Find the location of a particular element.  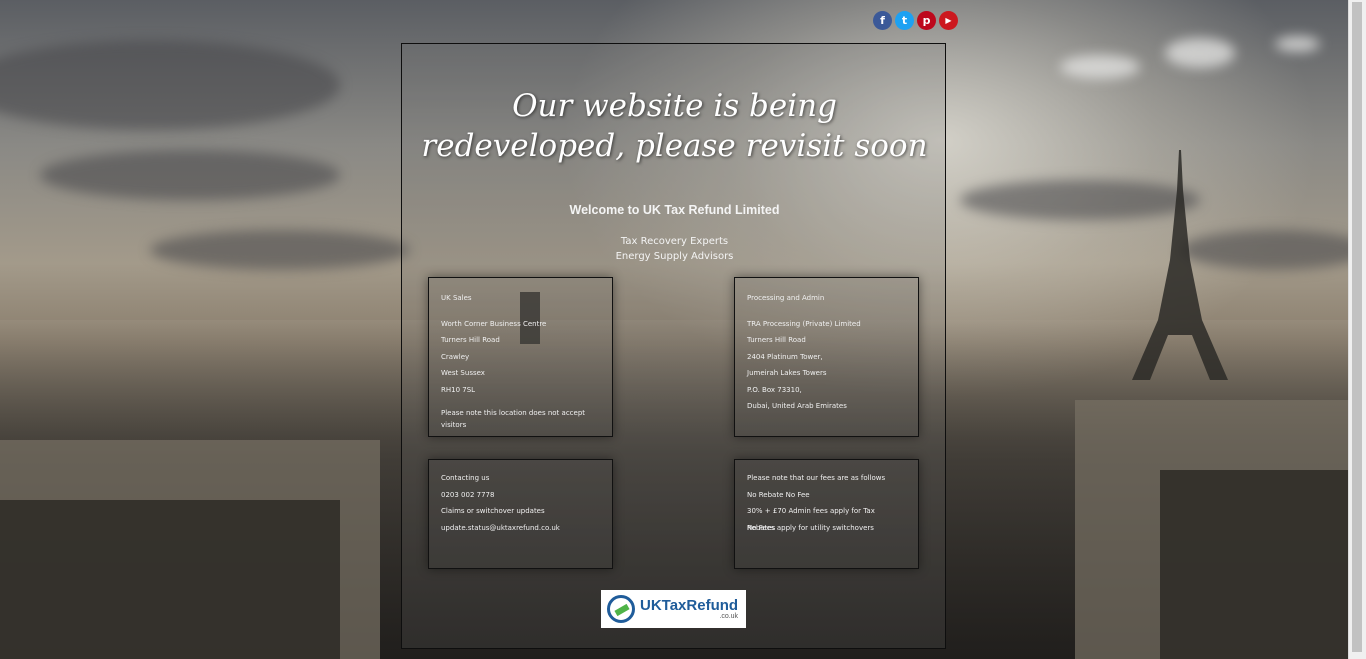

email-link: update.status@uktaxrefund.co.uk is located at coordinates (526, 528).